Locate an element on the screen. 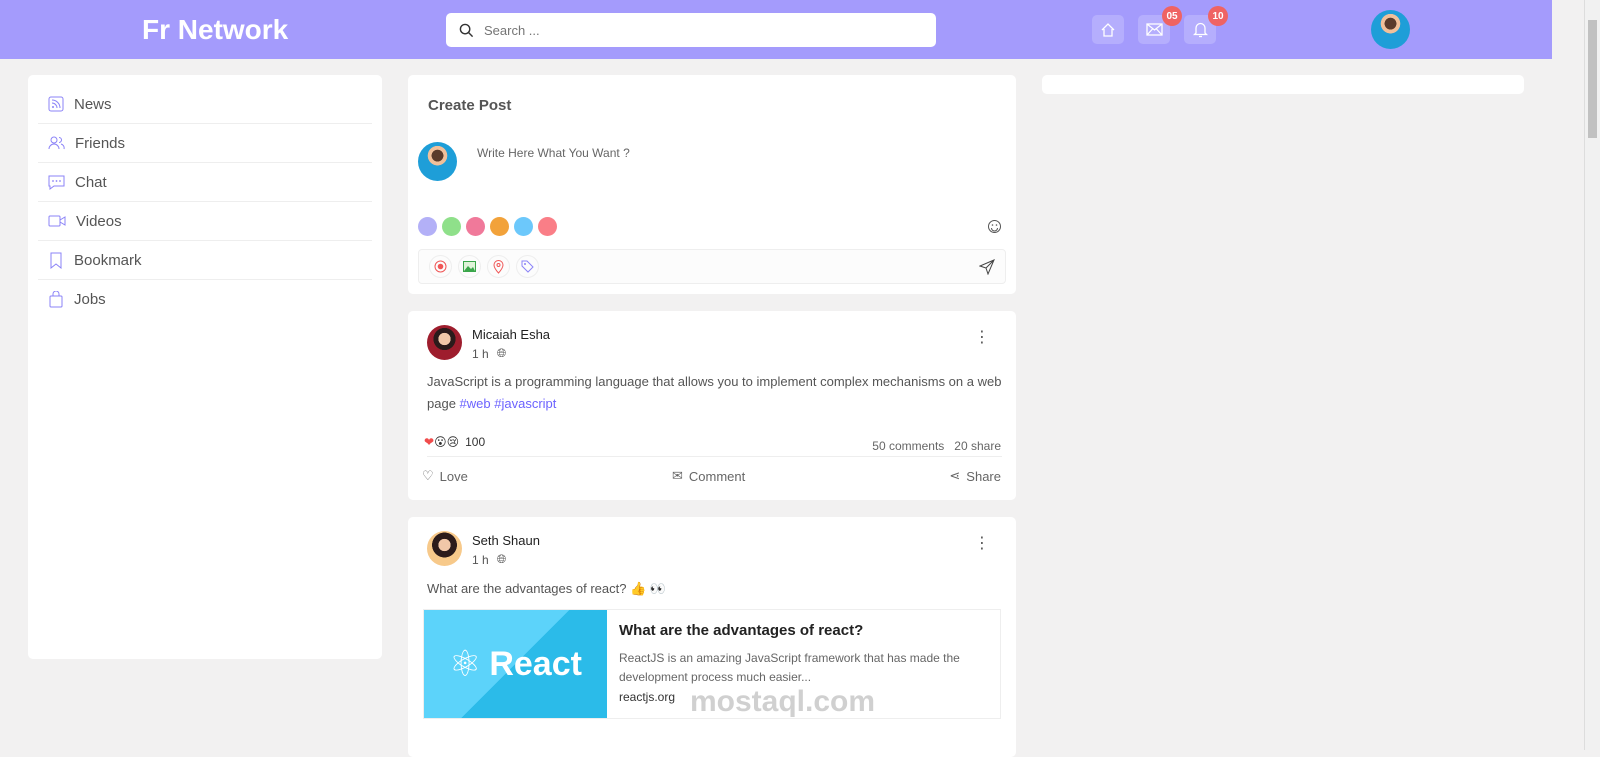 This screenshot has height=757, width=1600. emoji-icon is located at coordinates (994, 226).